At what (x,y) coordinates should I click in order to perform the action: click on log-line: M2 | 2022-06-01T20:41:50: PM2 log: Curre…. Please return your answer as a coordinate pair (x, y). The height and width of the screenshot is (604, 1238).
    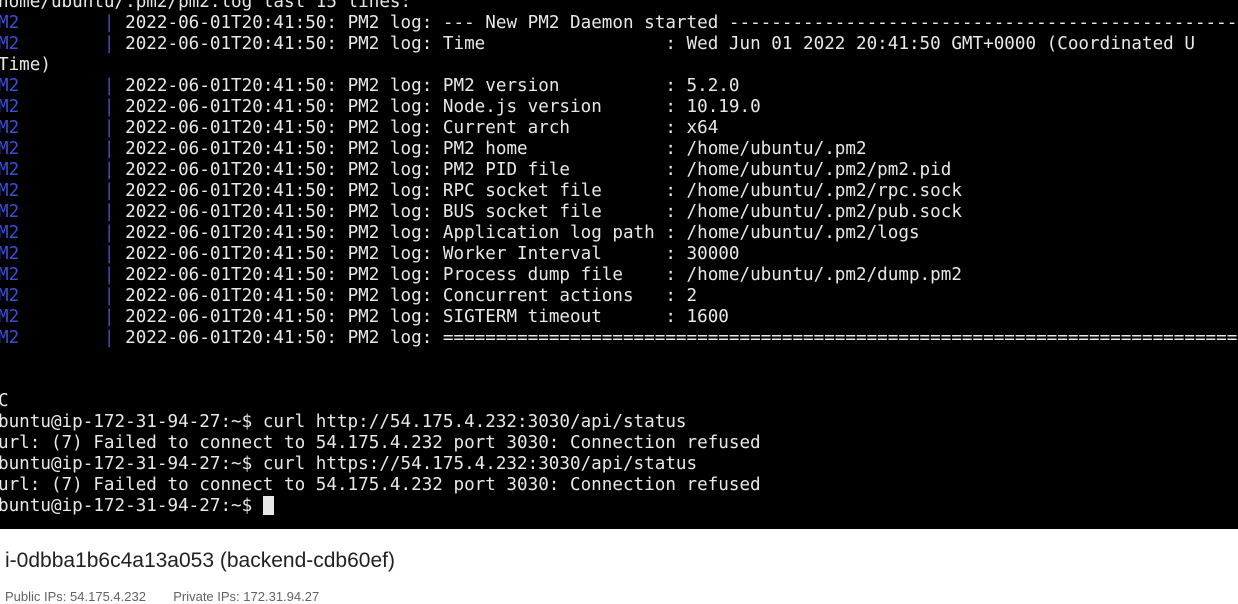
    Looking at the image, I should click on (619, 128).